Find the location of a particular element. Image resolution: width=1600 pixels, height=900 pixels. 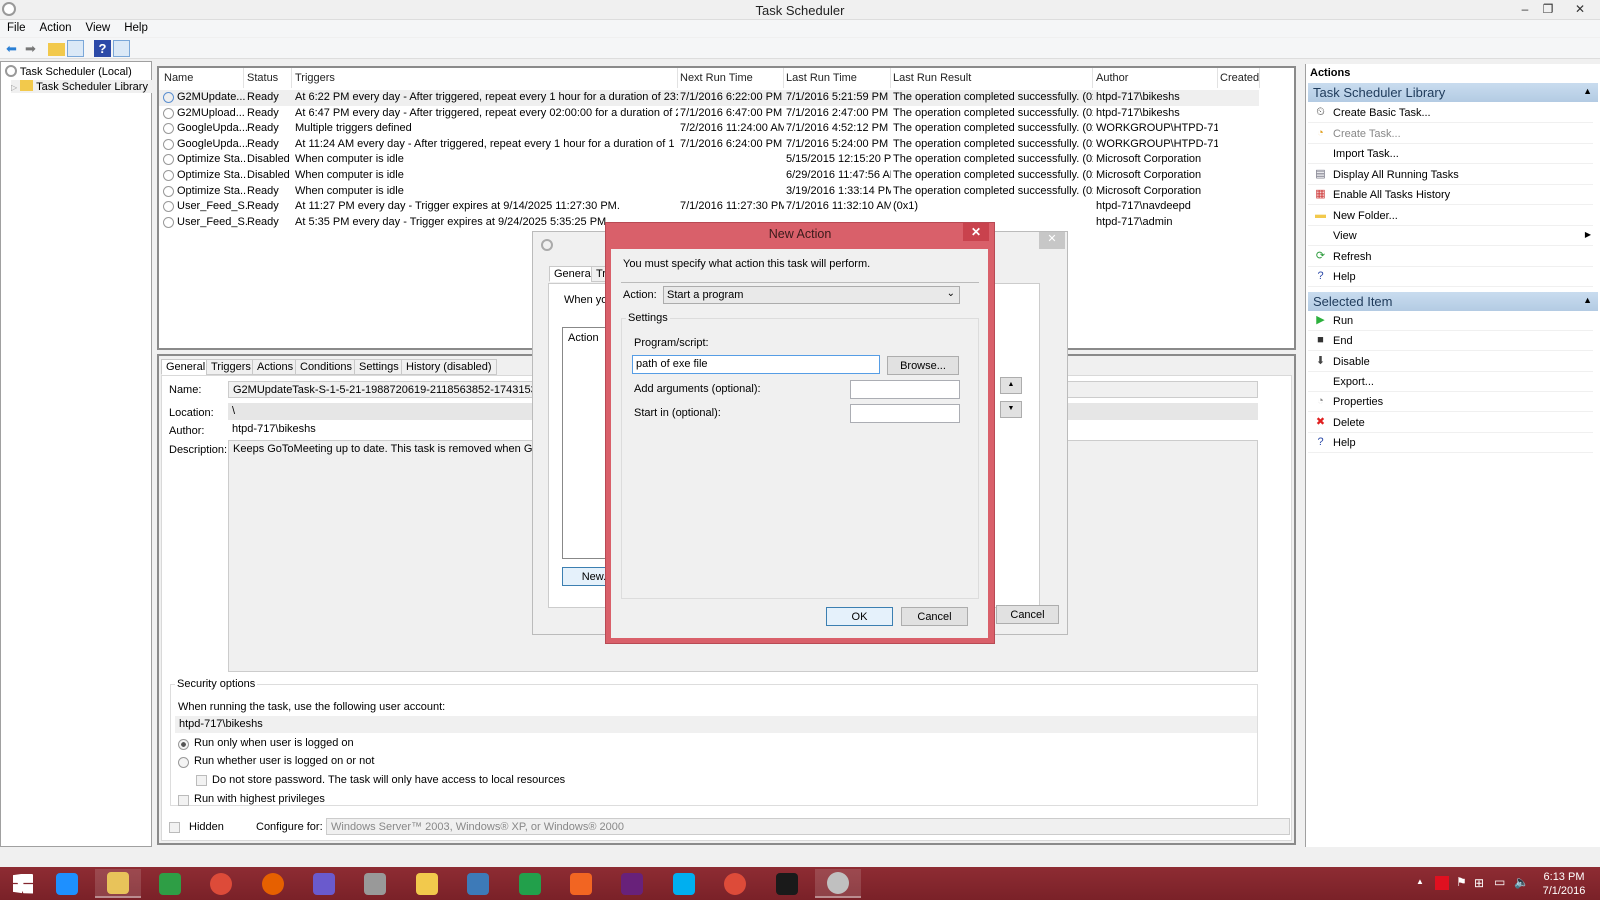

action-center-flag-icon: ⚑ is located at coordinates (1461, 882).